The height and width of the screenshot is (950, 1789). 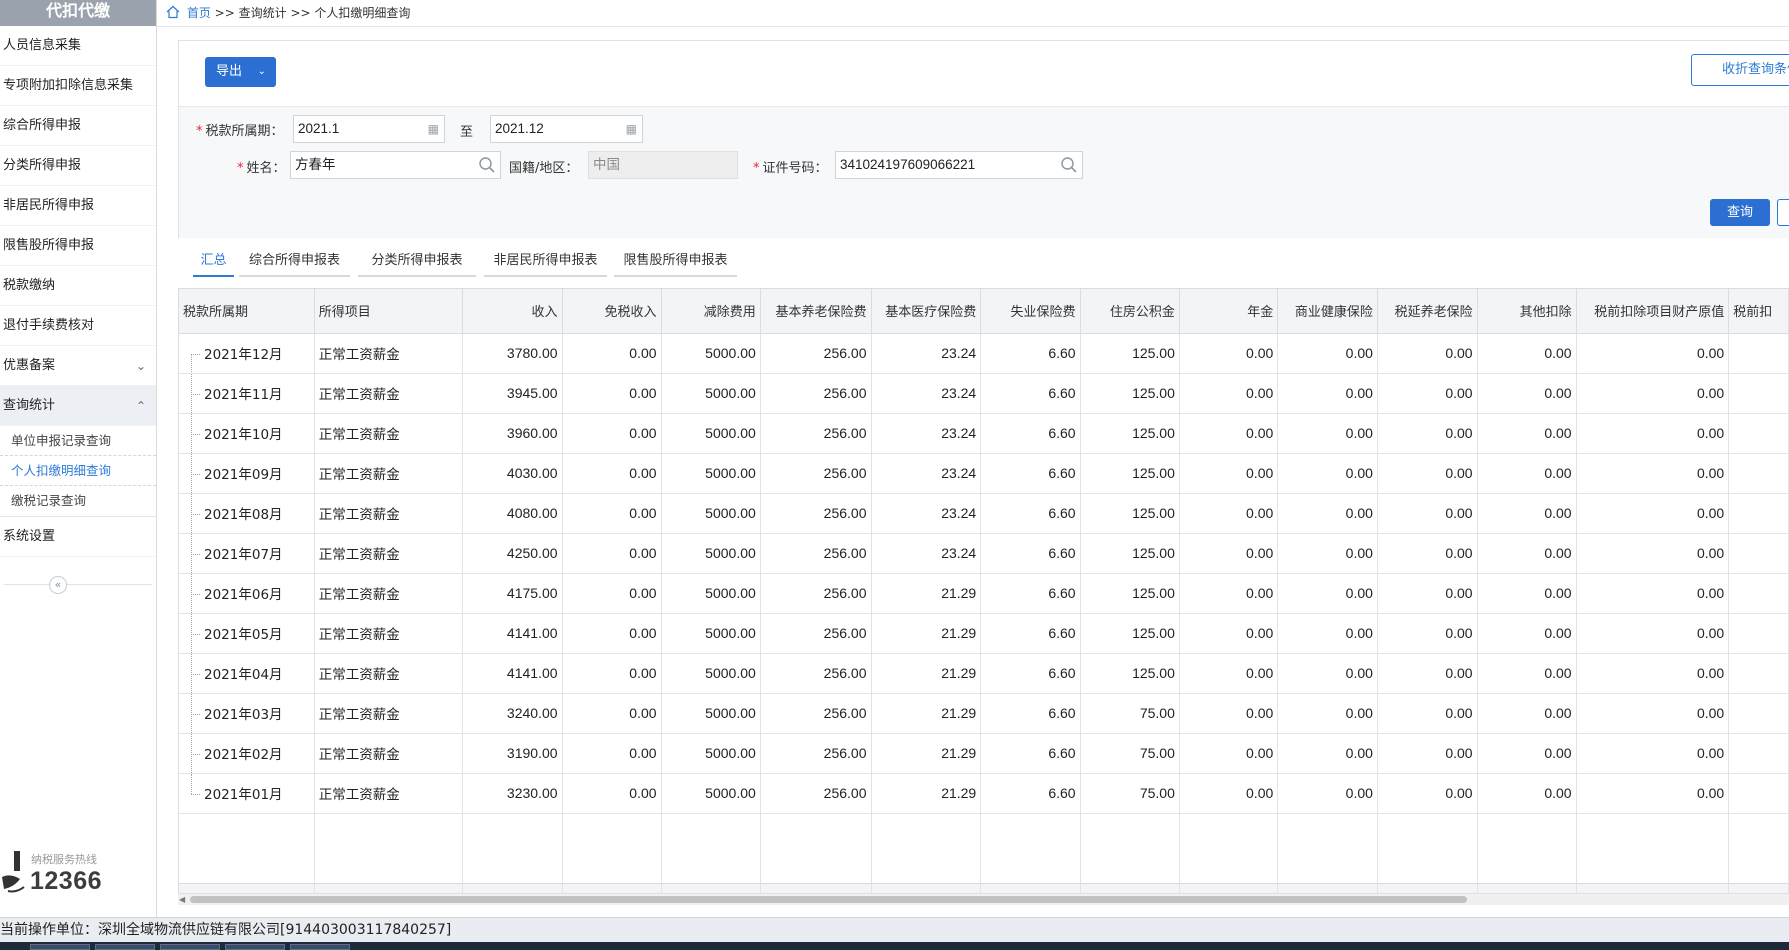 What do you see at coordinates (675, 262) in the screenshot?
I see `tab-restricted-shares: 限售股所得申报表` at bounding box center [675, 262].